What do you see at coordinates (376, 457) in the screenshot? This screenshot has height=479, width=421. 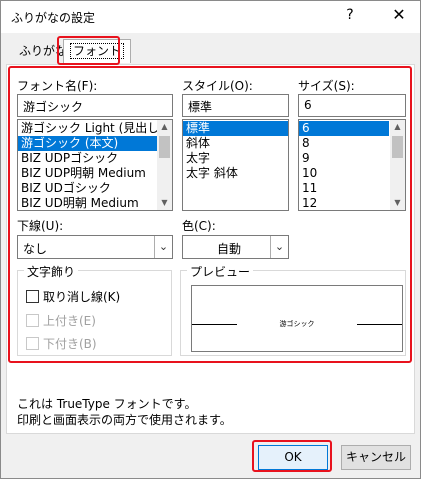 I see `cancel-button: キャンセル` at bounding box center [376, 457].